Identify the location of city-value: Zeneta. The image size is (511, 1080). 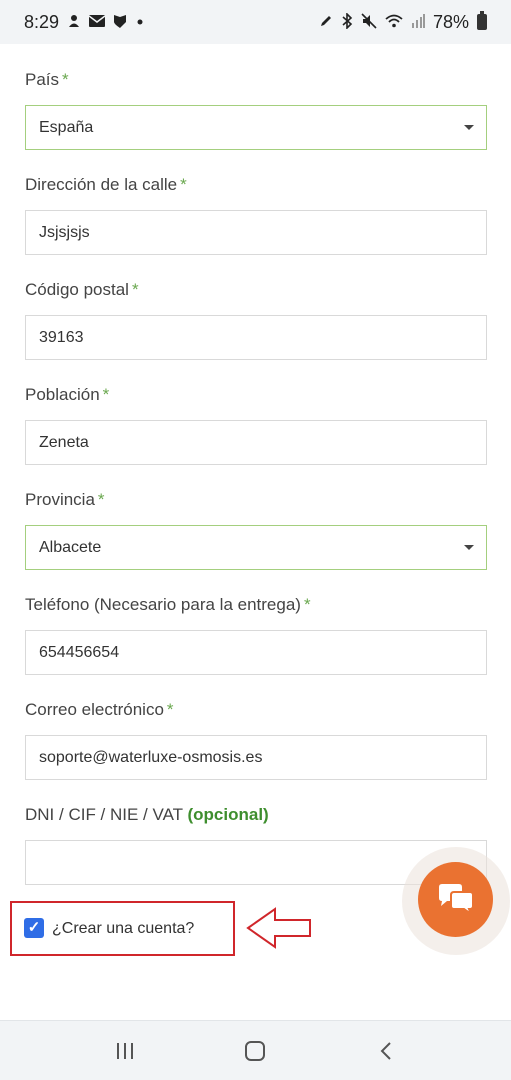
(64, 442).